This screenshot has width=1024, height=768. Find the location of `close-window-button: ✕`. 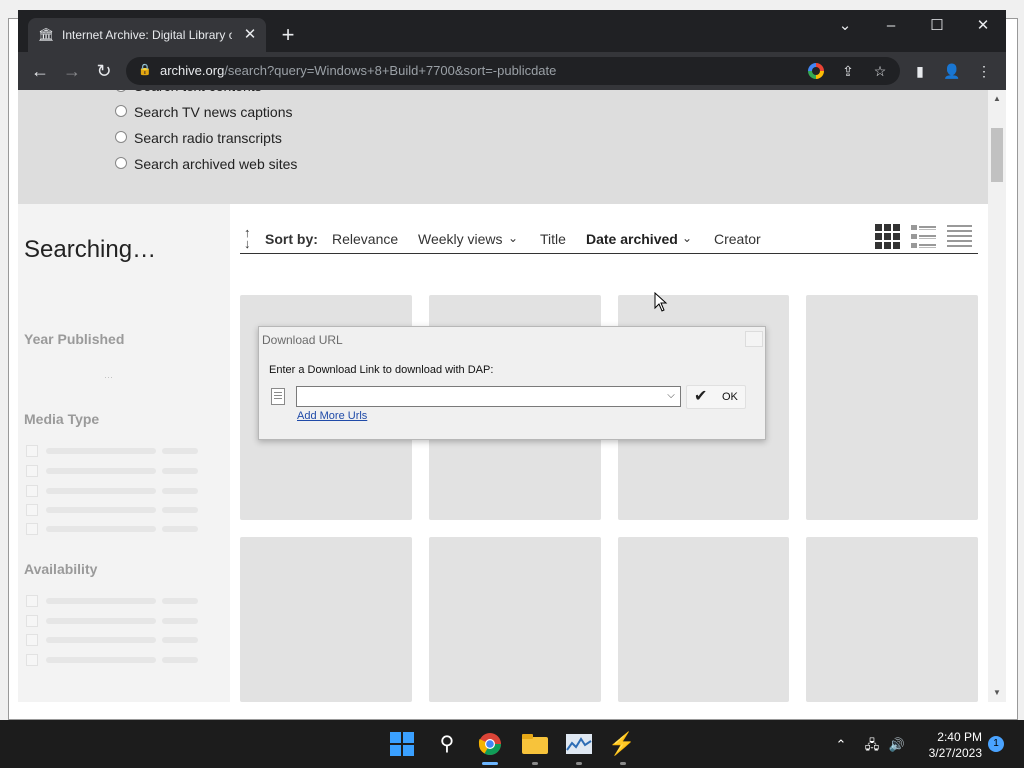

close-window-button: ✕ is located at coordinates (983, 26).